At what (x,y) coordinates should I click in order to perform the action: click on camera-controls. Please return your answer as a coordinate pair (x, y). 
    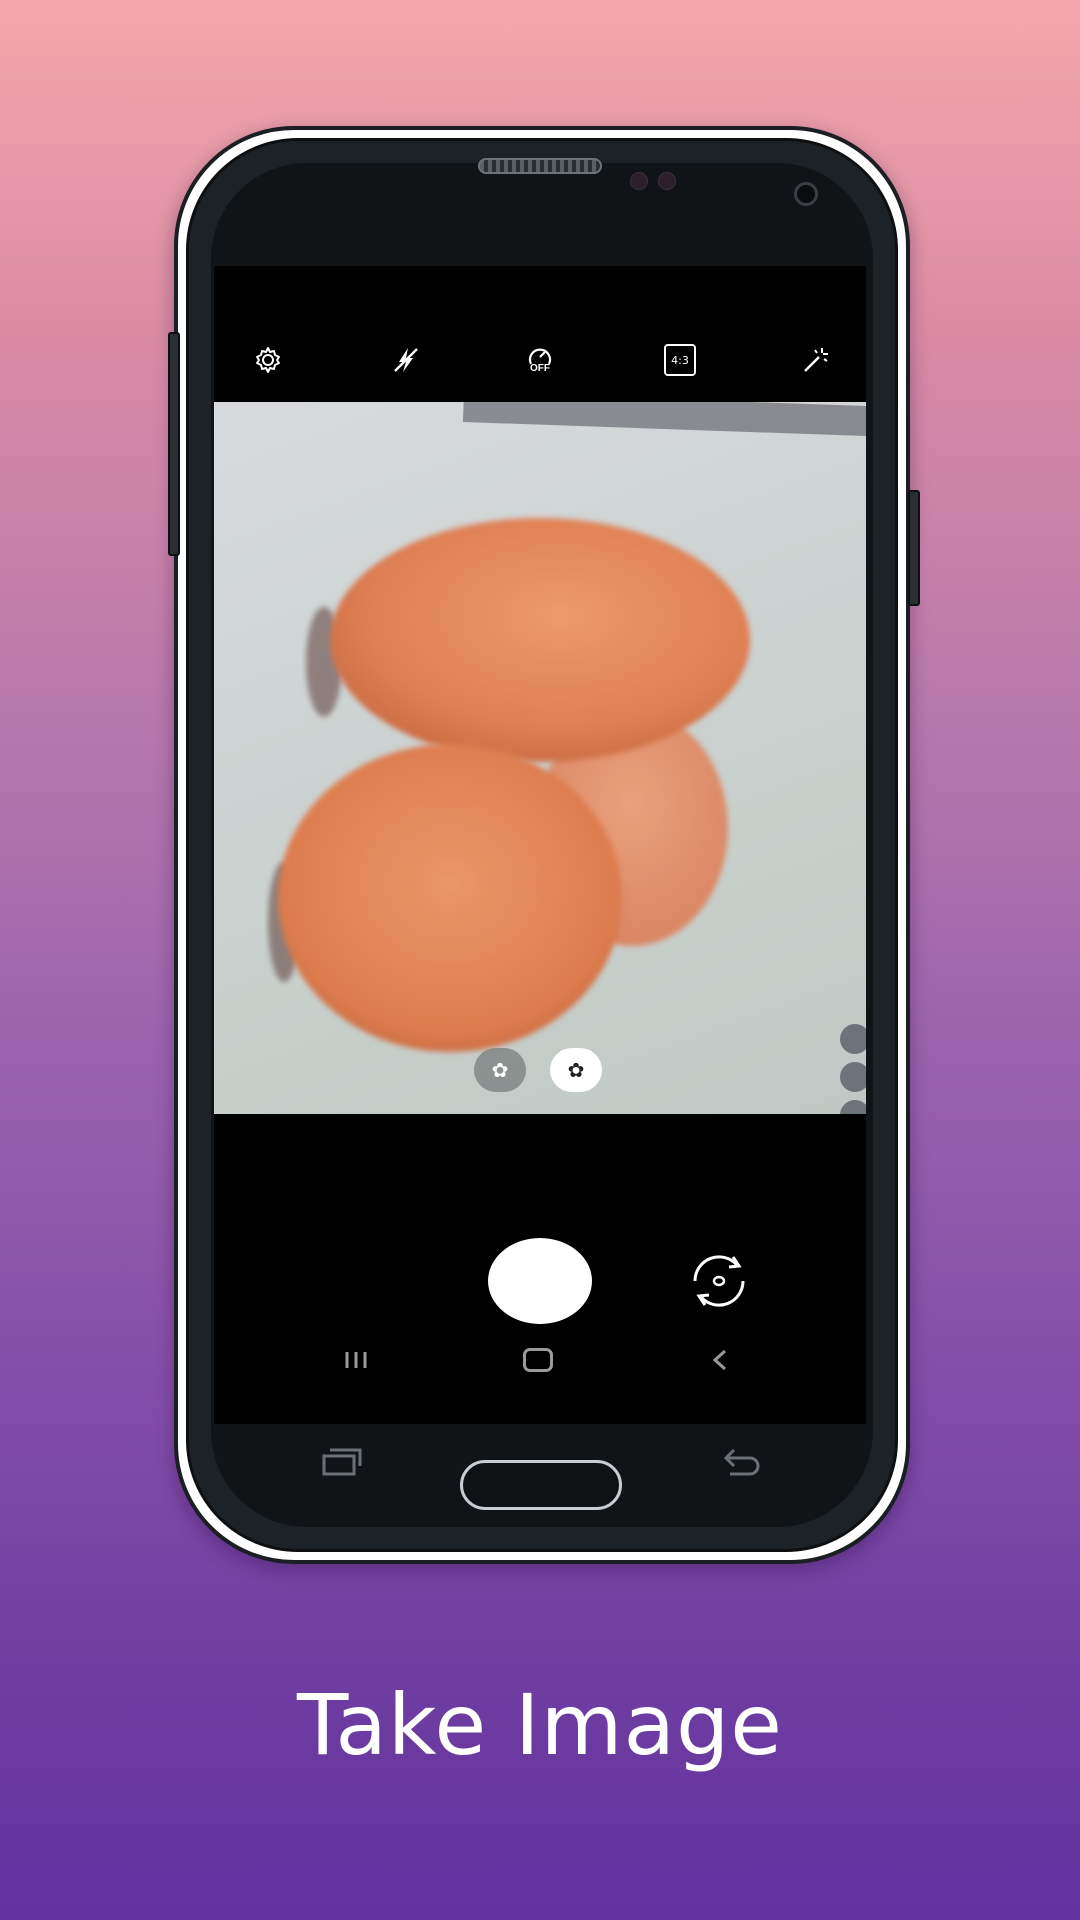
    Looking at the image, I should click on (540, 1269).